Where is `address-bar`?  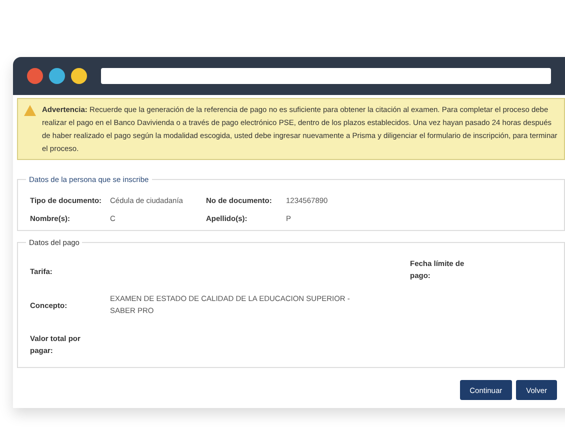 address-bar is located at coordinates (326, 76).